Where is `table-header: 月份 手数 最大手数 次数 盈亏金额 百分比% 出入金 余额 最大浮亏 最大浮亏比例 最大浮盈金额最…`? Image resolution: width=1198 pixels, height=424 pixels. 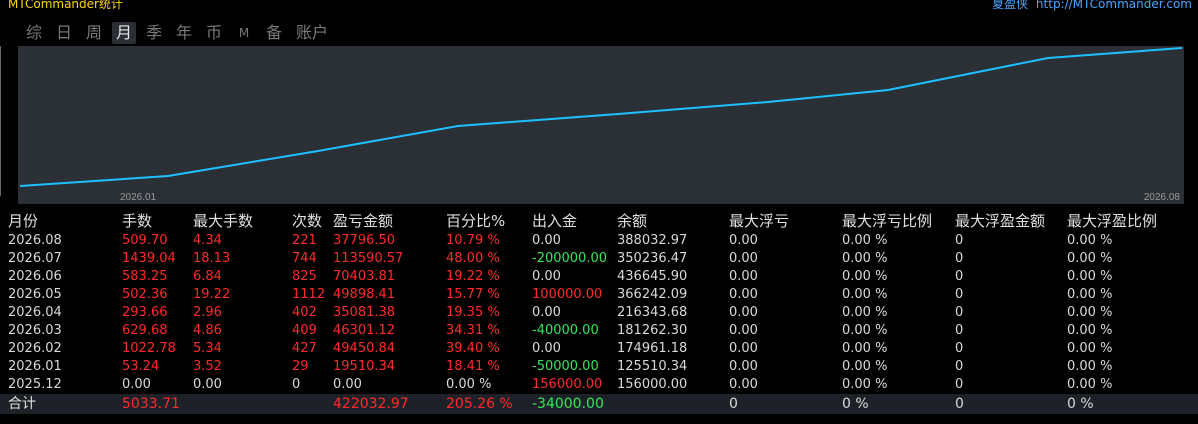
table-header: 月份 手数 最大手数 次数 盈亏金额 百分比% 出入金 余额 最大浮亏 最大浮亏比例 最大浮盈金额最… is located at coordinates (599, 221).